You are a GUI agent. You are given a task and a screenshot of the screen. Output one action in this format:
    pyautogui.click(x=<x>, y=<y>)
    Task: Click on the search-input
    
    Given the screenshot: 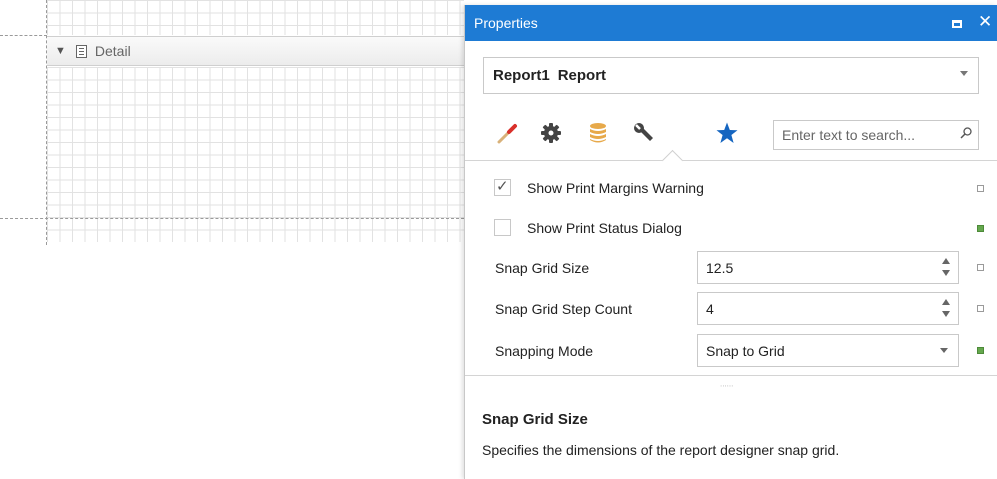 What is the action you would take?
    pyautogui.click(x=866, y=135)
    